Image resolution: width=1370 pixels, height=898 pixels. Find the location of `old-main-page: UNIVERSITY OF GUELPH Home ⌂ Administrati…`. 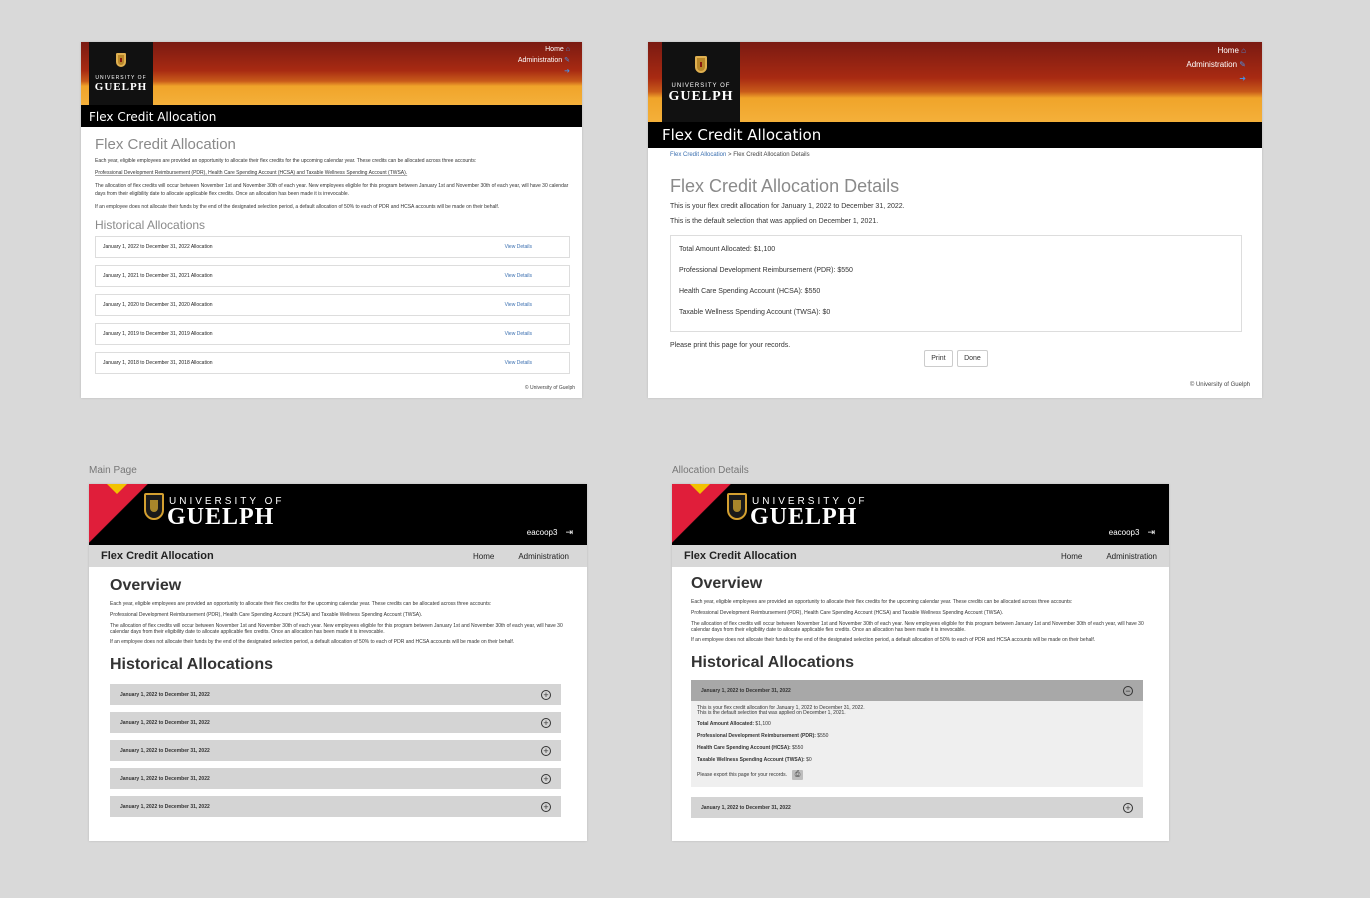

old-main-page: UNIVERSITY OF GUELPH Home ⌂ Administrati… is located at coordinates (331, 220).